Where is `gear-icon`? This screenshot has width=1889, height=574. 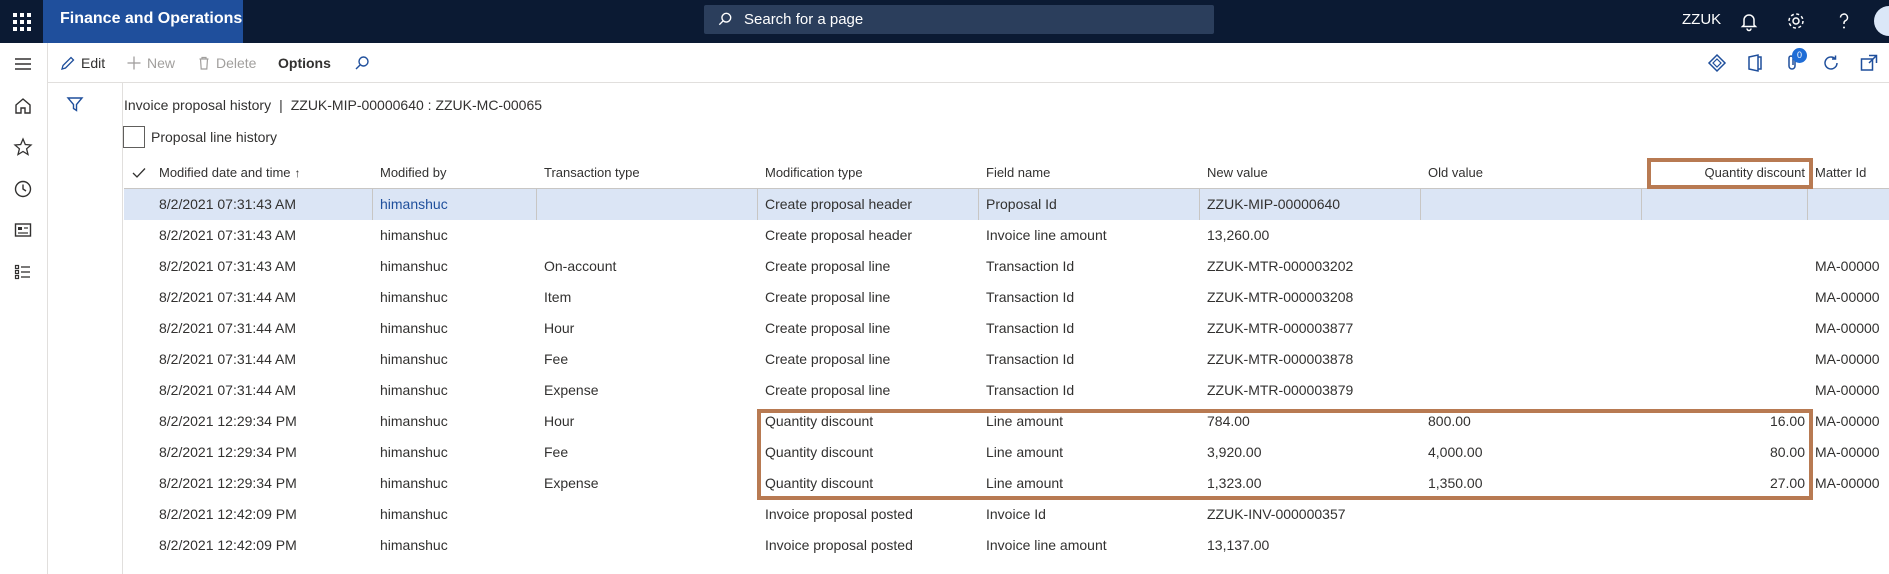
gear-icon is located at coordinates (1796, 21).